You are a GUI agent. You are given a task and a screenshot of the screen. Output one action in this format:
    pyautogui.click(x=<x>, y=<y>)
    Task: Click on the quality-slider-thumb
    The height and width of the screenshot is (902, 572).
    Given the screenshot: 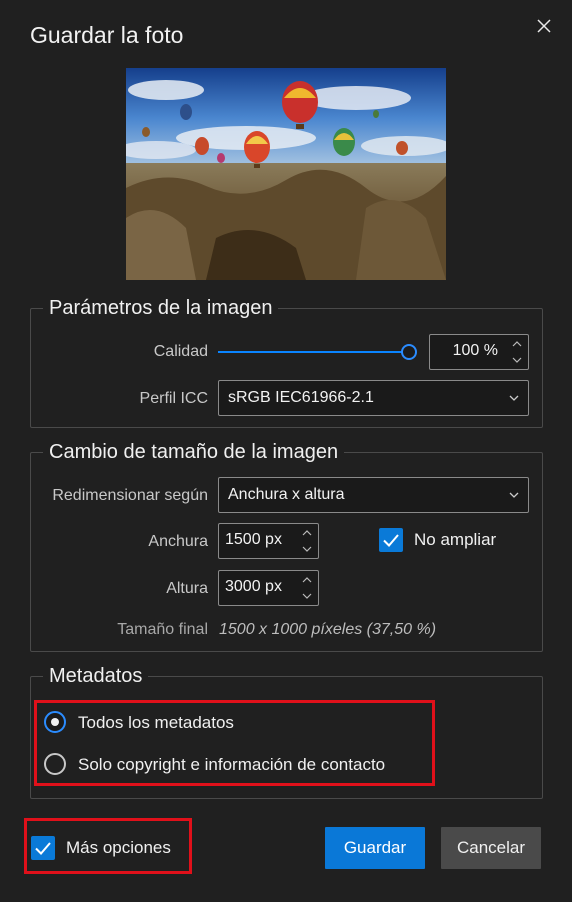 What is the action you would take?
    pyautogui.click(x=409, y=352)
    